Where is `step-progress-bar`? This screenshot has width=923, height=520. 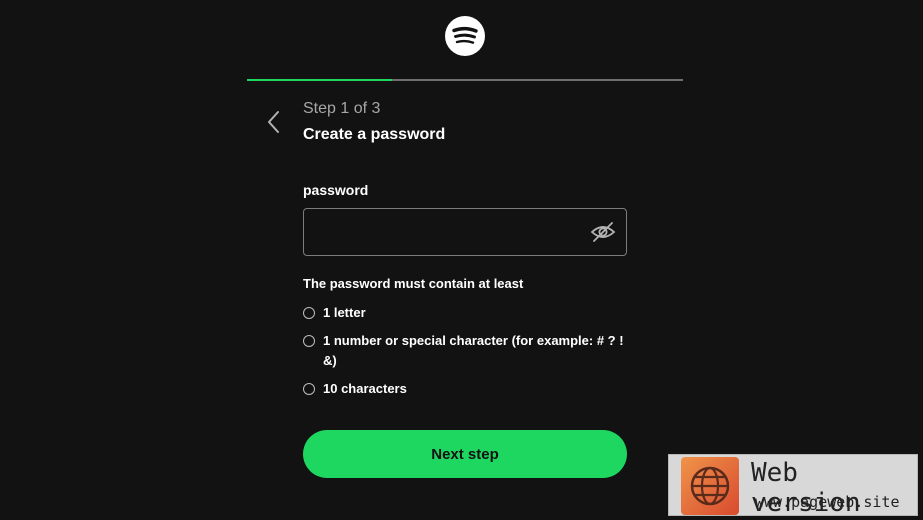
step-progress-bar is located at coordinates (465, 80).